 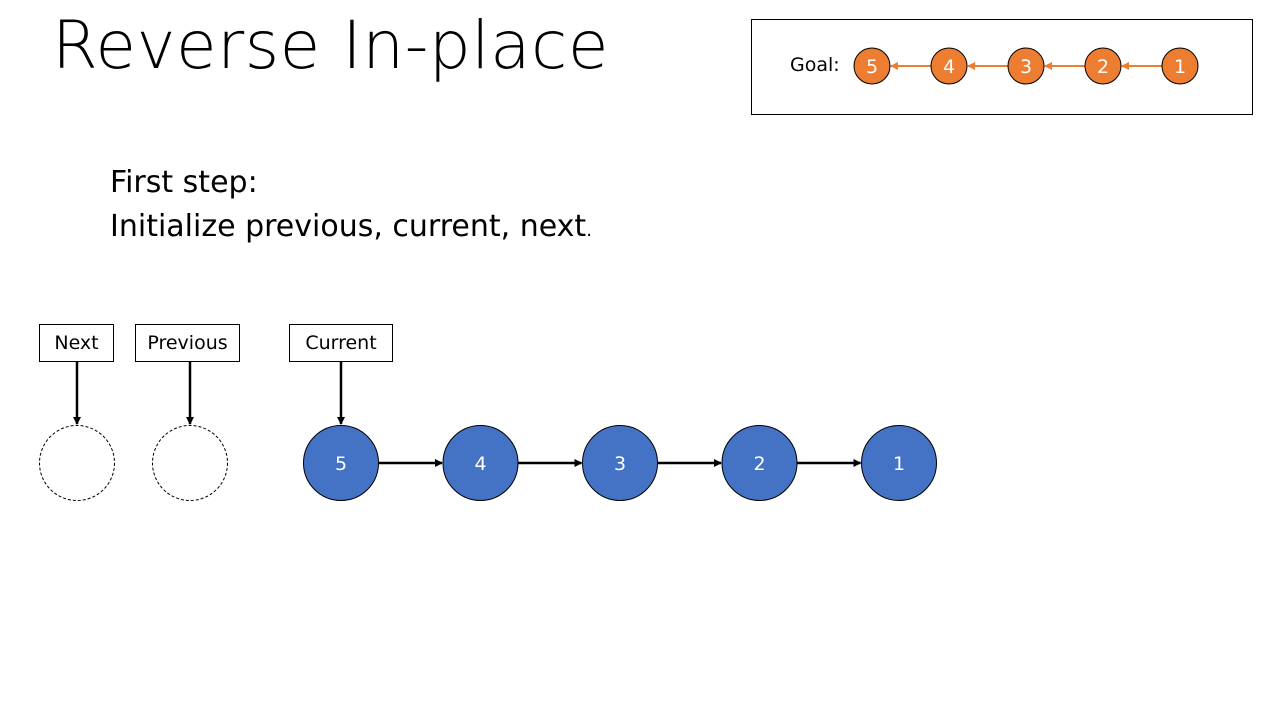 I want to click on list-node-value: 3, so click(x=620, y=464).